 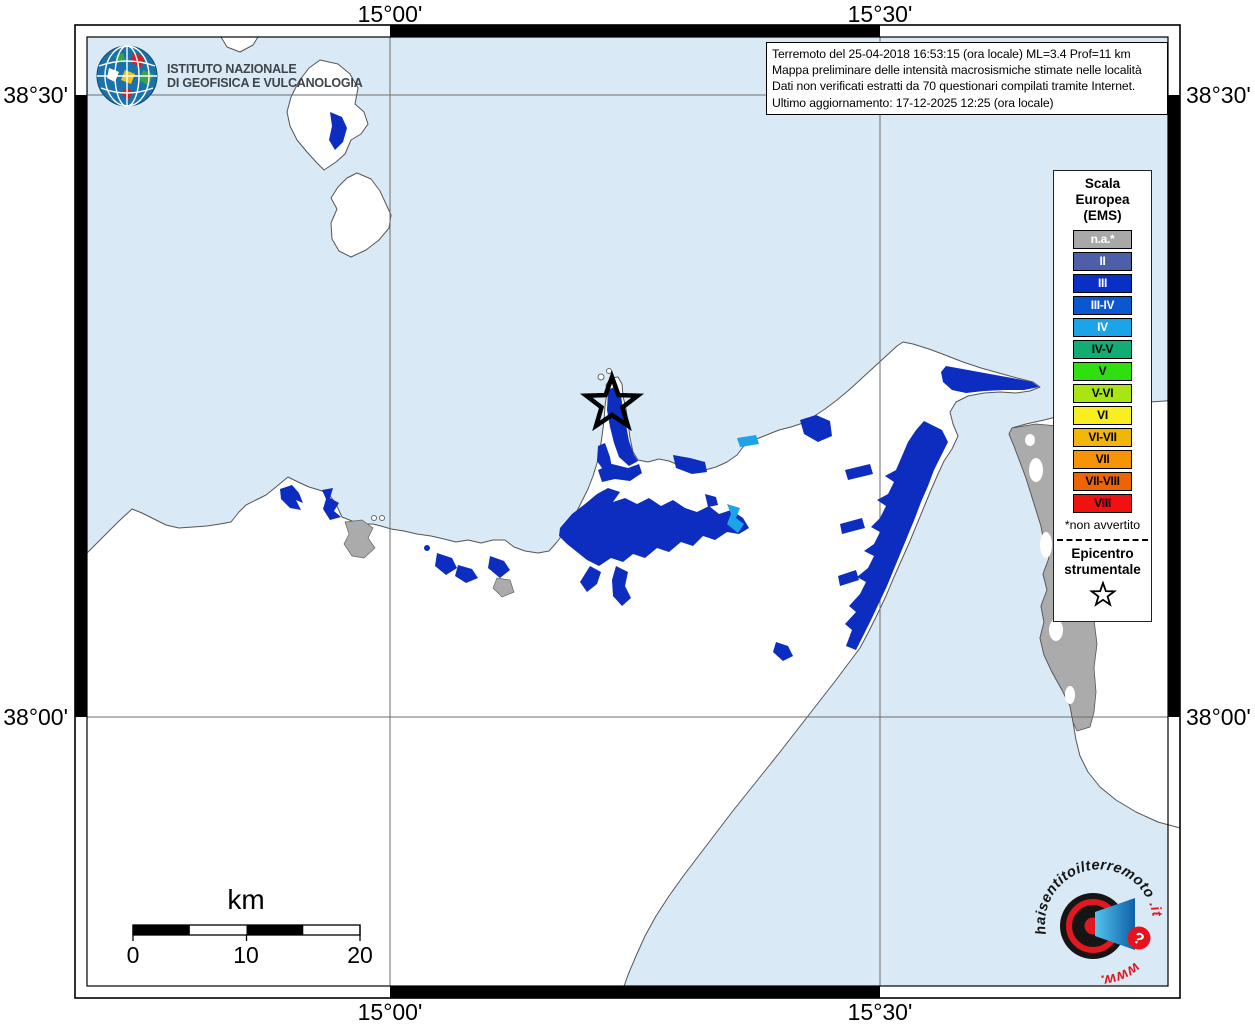 I want to click on legend-chip-iii: III, so click(x=1102, y=283).